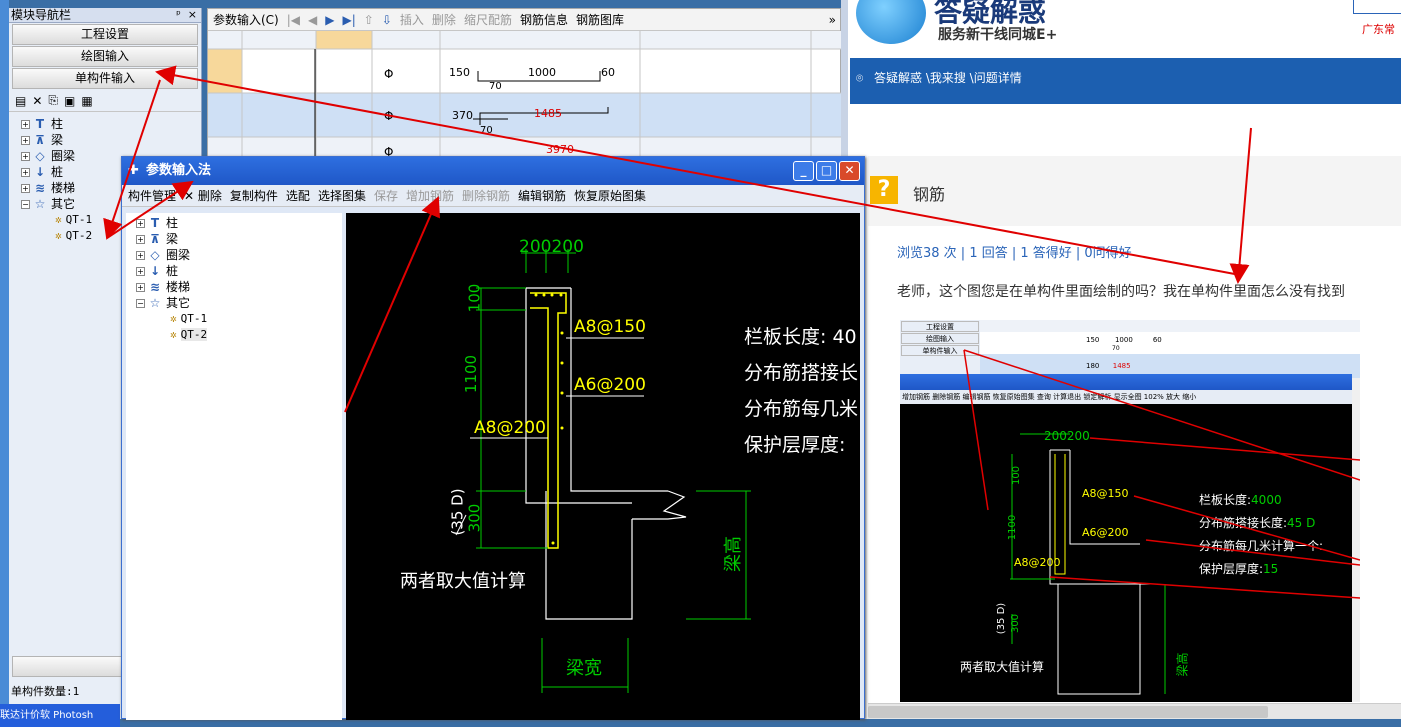  What do you see at coordinates (239, 271) in the screenshot?
I see `tree-item-pile: + ↓ 桩` at bounding box center [239, 271].